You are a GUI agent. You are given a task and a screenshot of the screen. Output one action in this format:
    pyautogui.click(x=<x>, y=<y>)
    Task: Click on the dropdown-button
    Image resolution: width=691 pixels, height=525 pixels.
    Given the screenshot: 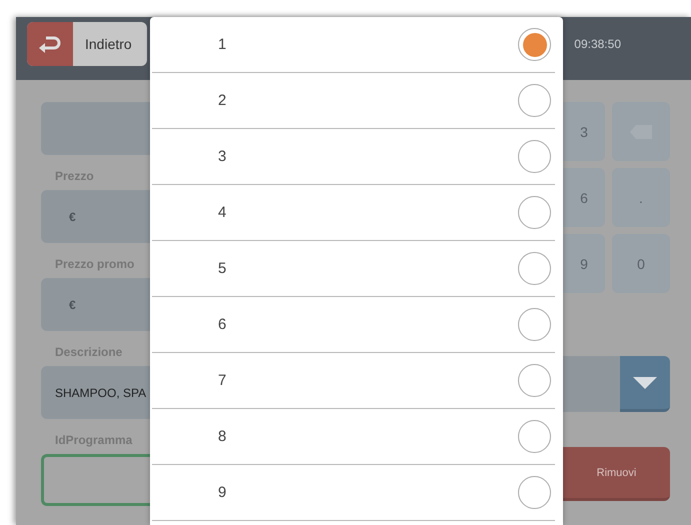 What is the action you would take?
    pyautogui.click(x=645, y=384)
    